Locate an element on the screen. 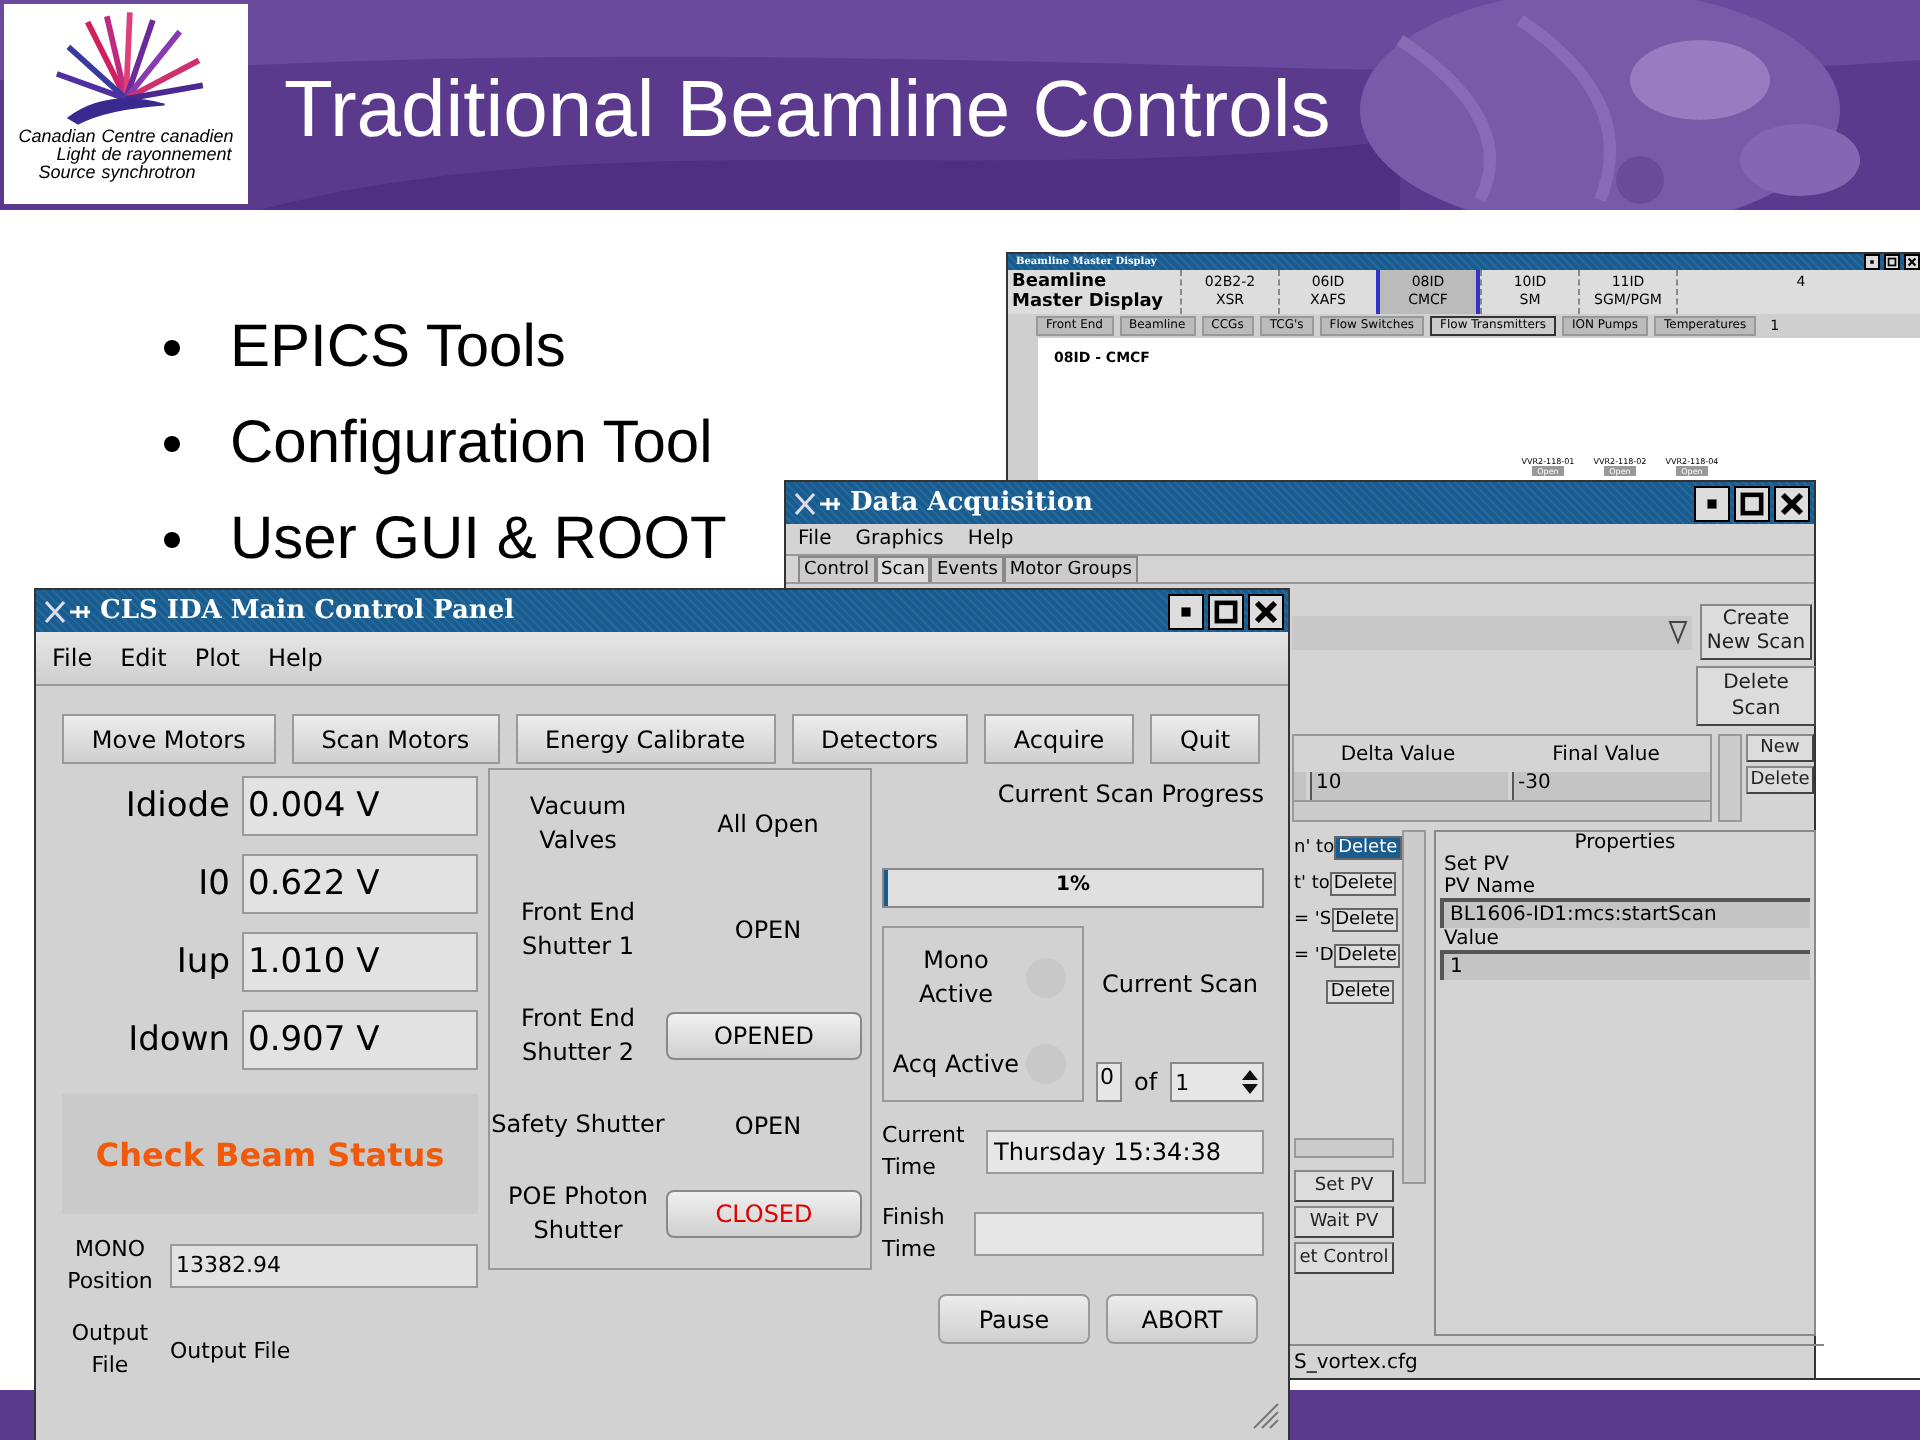 This screenshot has height=1440, width=1920. delete-scan-button: Delete Scan is located at coordinates (1756, 696).